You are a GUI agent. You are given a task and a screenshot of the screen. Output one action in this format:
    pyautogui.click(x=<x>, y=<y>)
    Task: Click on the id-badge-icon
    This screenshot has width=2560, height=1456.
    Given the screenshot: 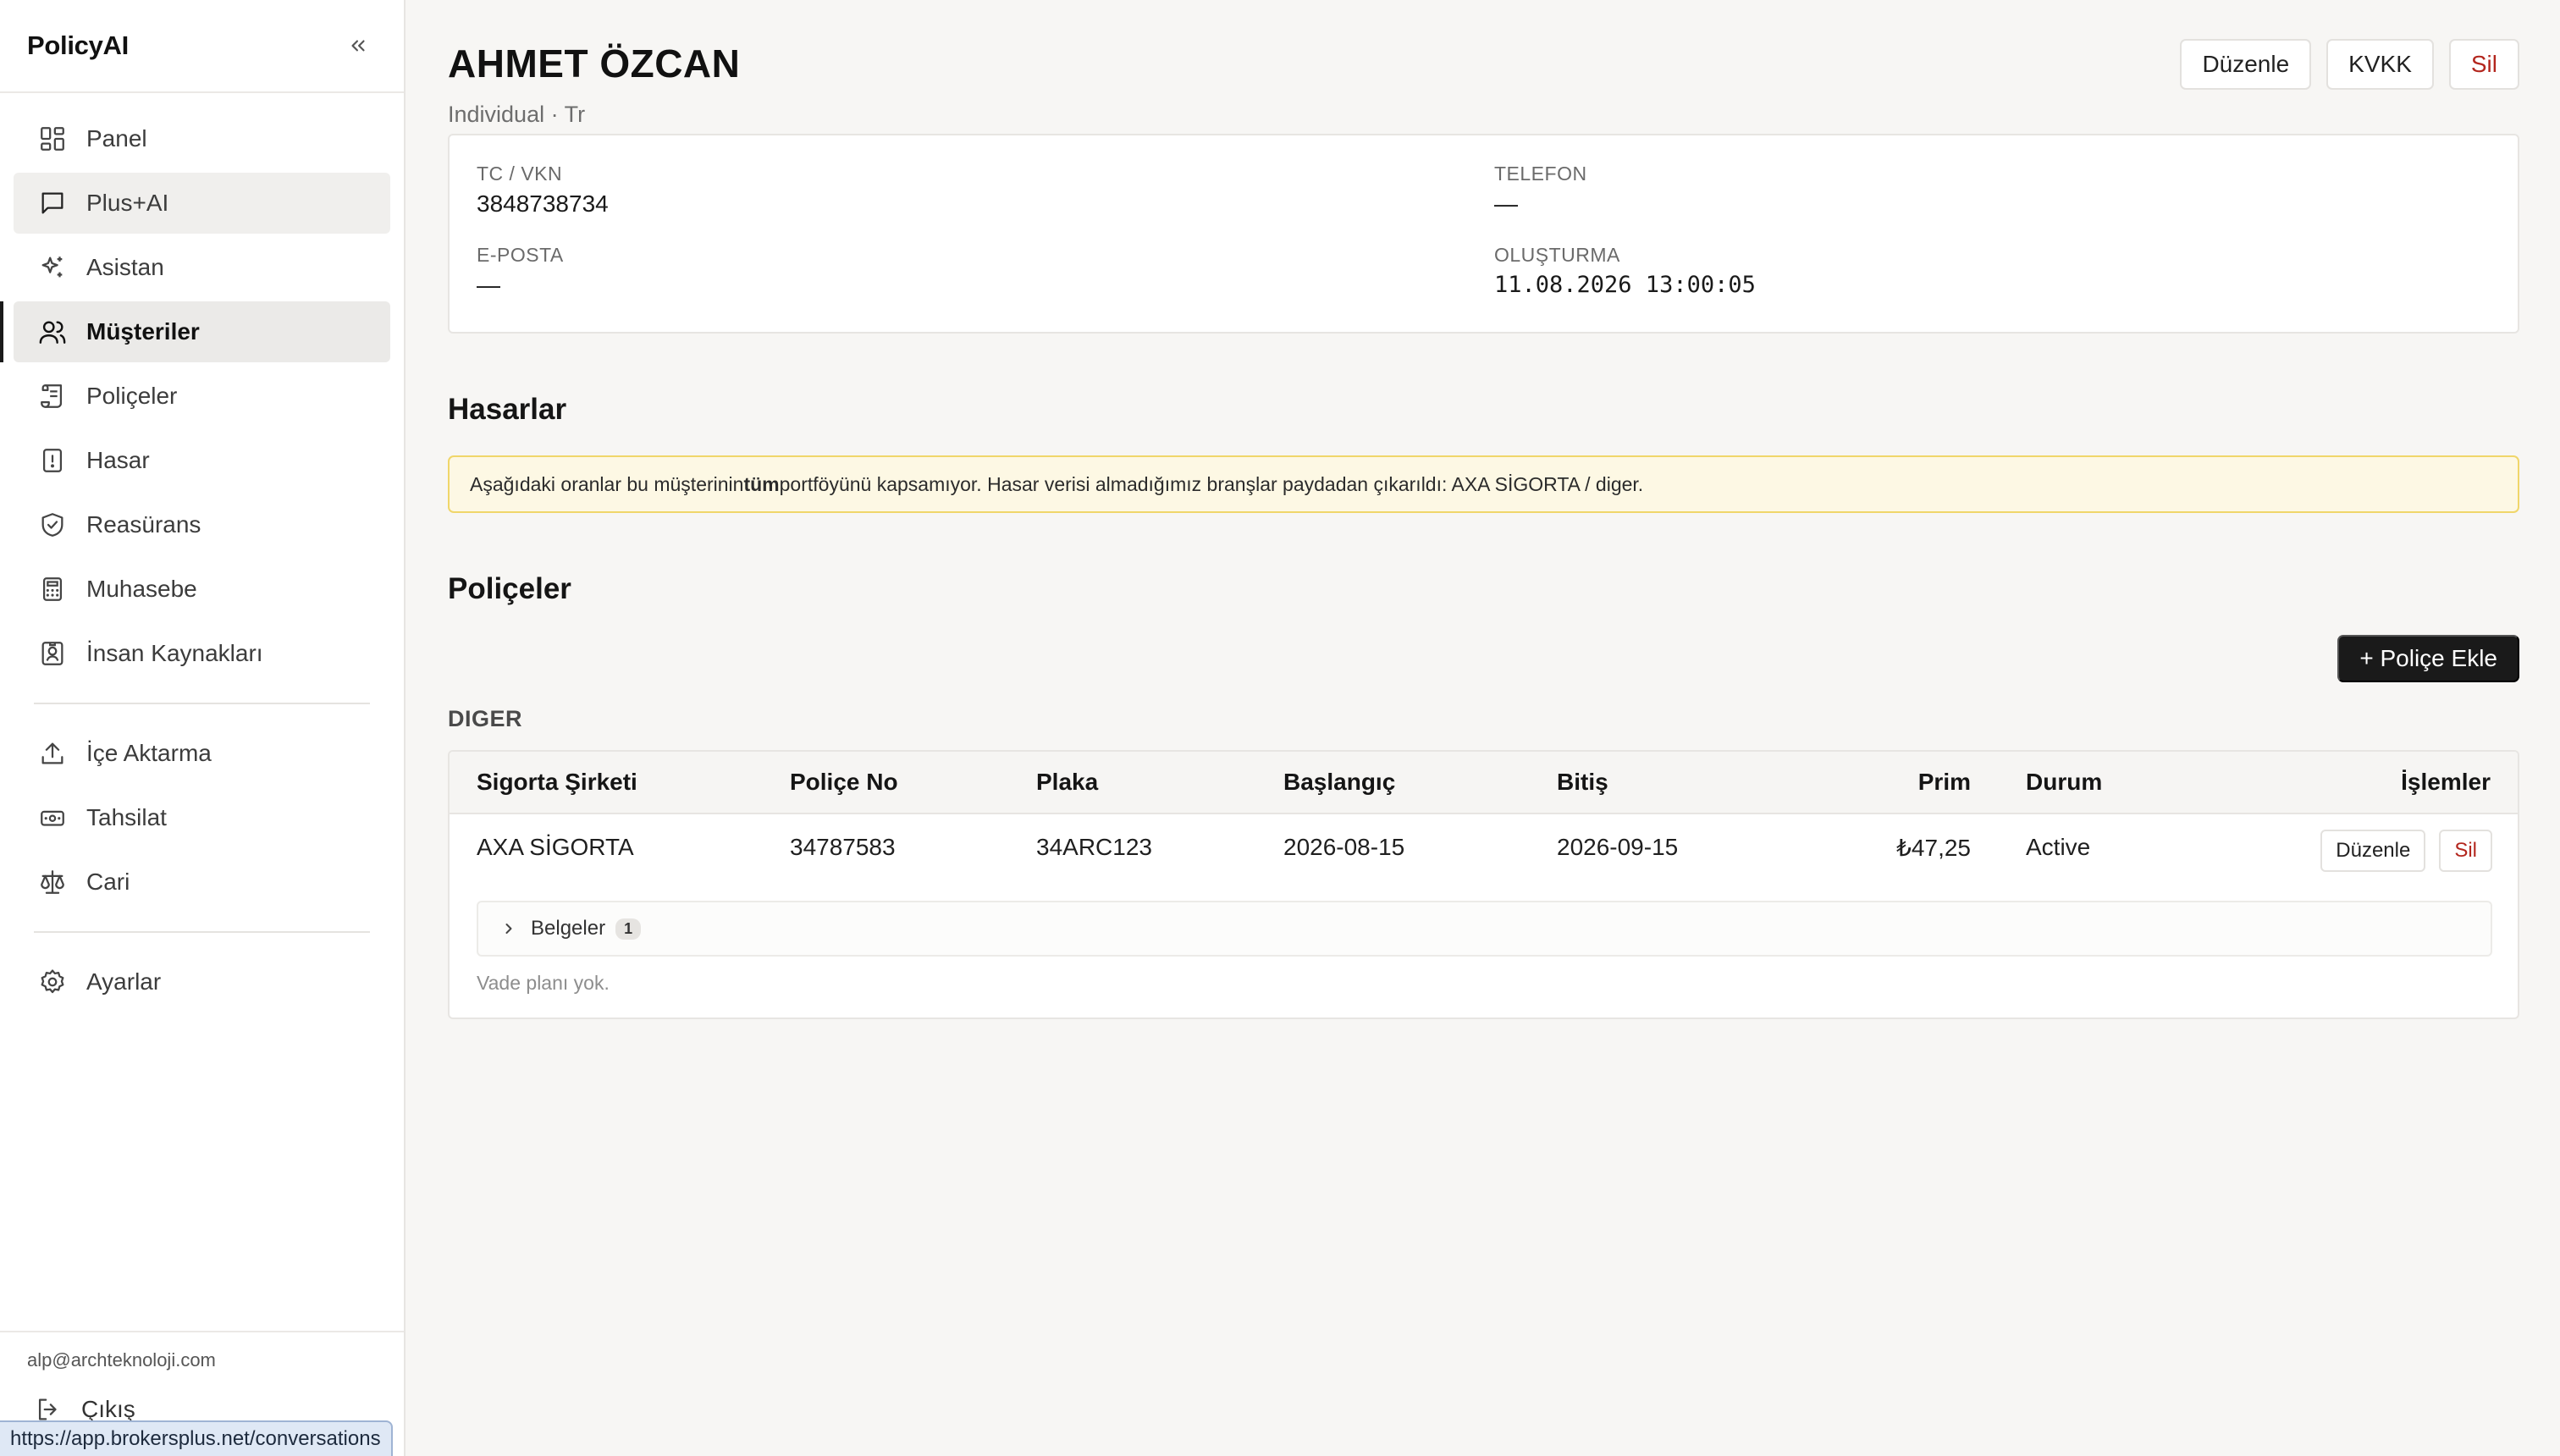 What is the action you would take?
    pyautogui.click(x=52, y=653)
    